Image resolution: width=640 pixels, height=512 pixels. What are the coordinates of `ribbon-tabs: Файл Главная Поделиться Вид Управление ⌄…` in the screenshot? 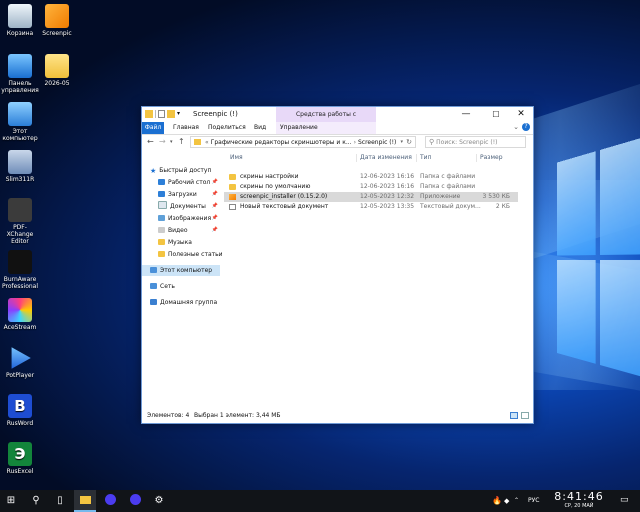 It's located at (337, 128).